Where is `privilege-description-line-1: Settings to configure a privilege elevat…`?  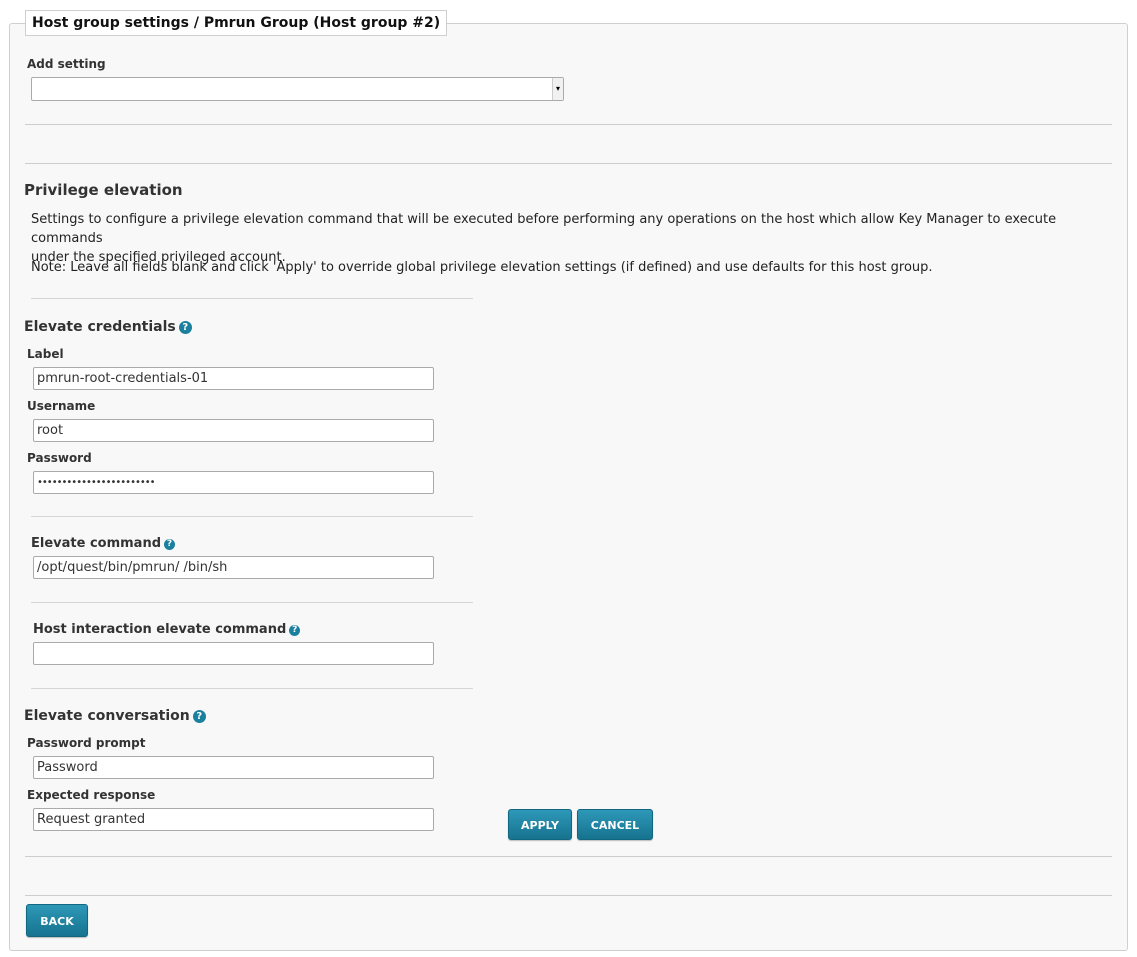
privilege-description-line-1: Settings to configure a privilege elevat… is located at coordinates (544, 229).